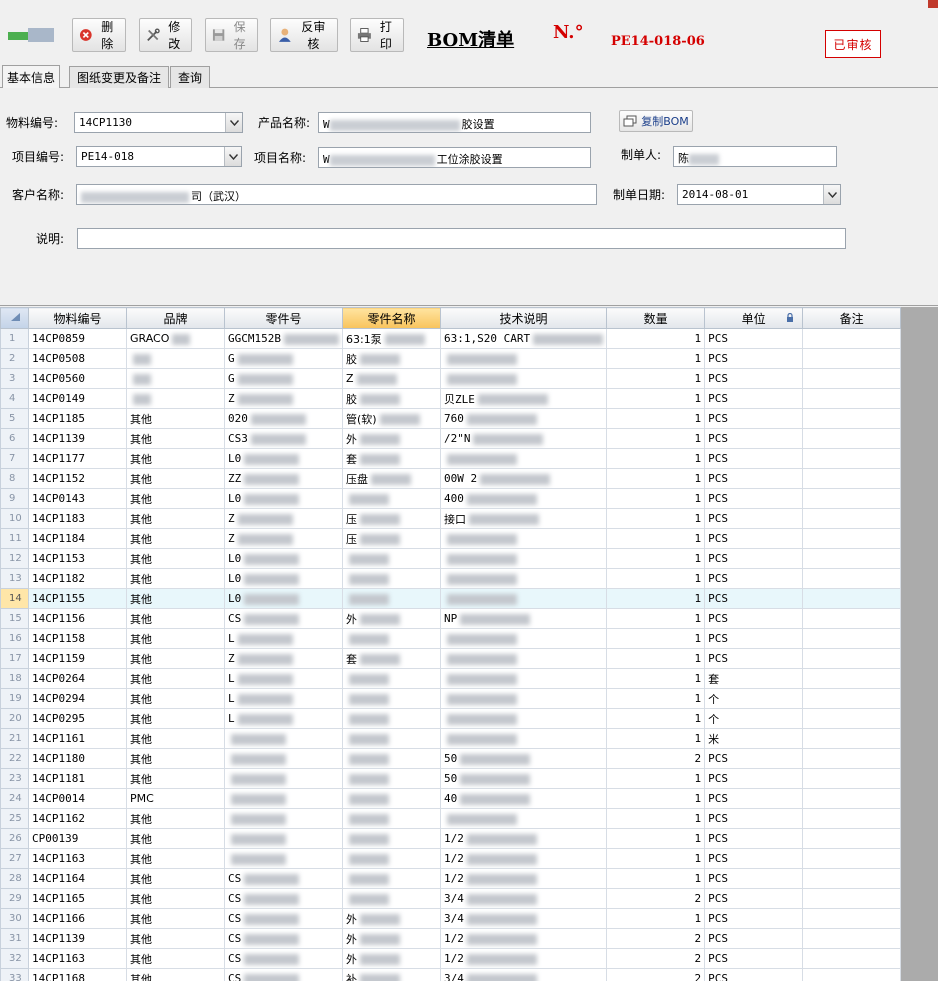 The height and width of the screenshot is (981, 938). What do you see at coordinates (14, 358) in the screenshot?
I see `row-number: 2` at bounding box center [14, 358].